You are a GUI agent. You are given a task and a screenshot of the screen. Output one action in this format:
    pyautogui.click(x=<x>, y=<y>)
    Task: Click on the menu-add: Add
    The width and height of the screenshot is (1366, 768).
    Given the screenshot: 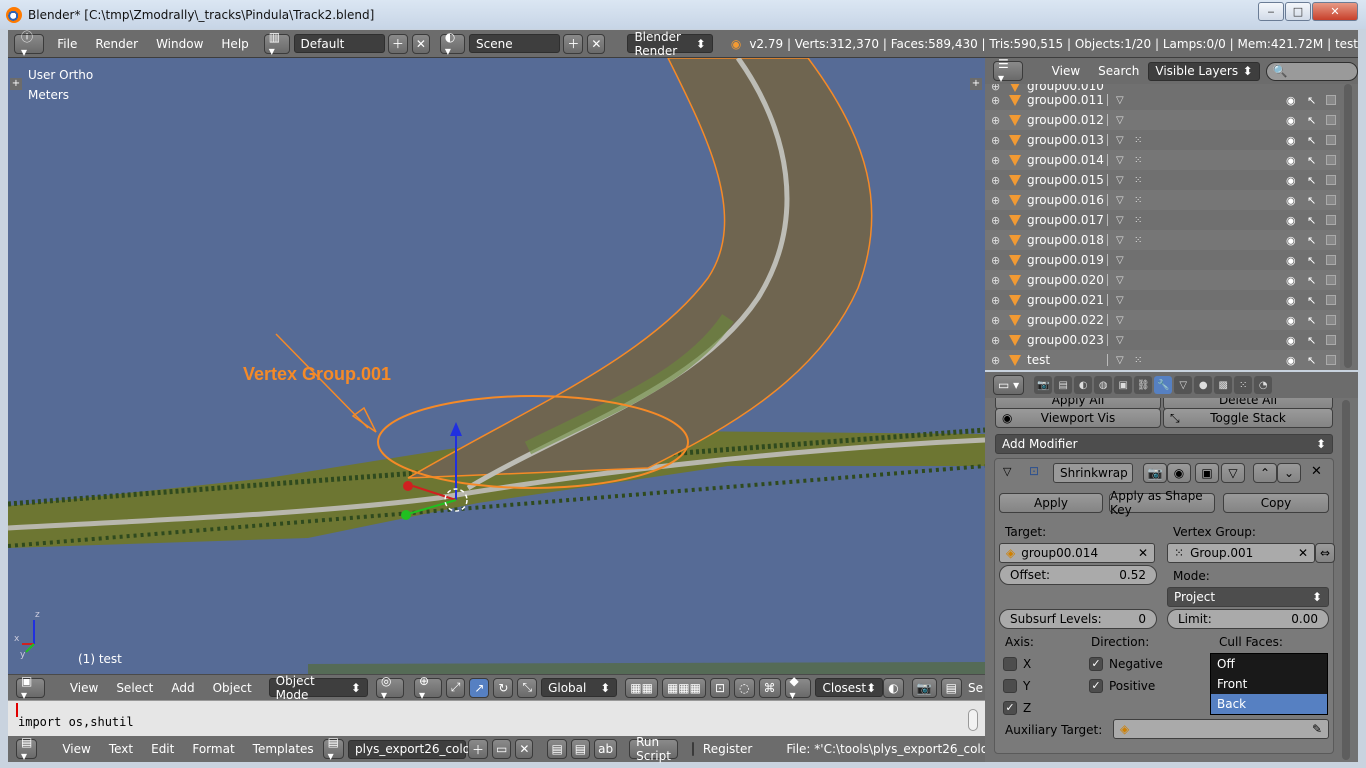 What is the action you would take?
    pyautogui.click(x=182, y=688)
    